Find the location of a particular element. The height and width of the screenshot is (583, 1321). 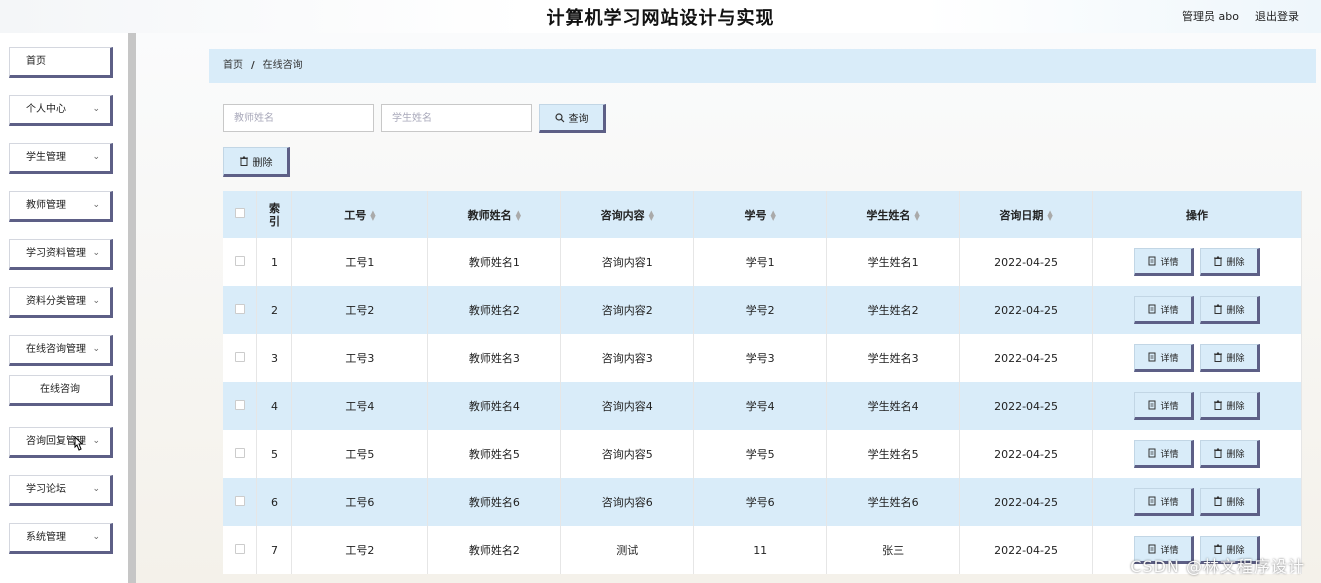

table-row: 2 工号2 教师姓名2 咨询内容2 学号2 学生姓名2 2022-04-25 详情 删除 is located at coordinates (762, 310).